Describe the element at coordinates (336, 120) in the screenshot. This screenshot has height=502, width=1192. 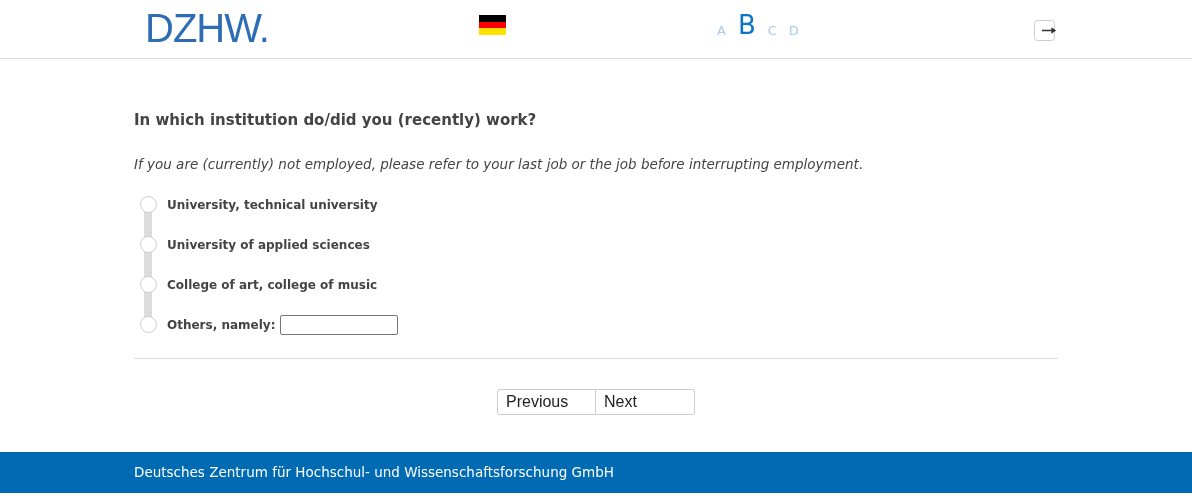
I see `question-title: In which institution do/did you (recently) work?` at that location.